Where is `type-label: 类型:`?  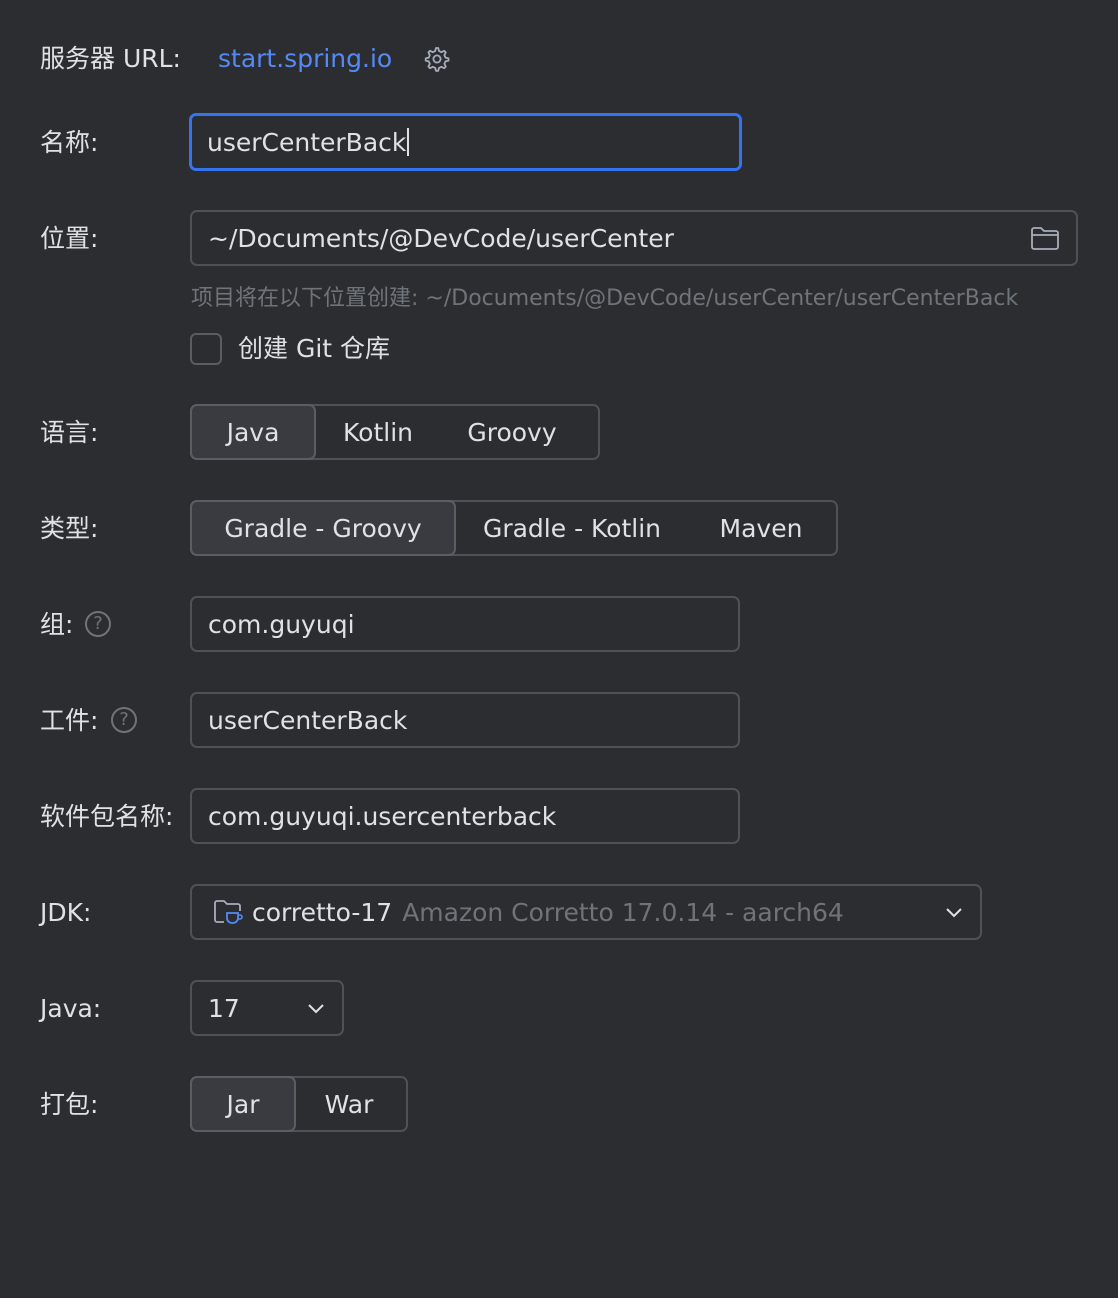
type-label: 类型: is located at coordinates (69, 528).